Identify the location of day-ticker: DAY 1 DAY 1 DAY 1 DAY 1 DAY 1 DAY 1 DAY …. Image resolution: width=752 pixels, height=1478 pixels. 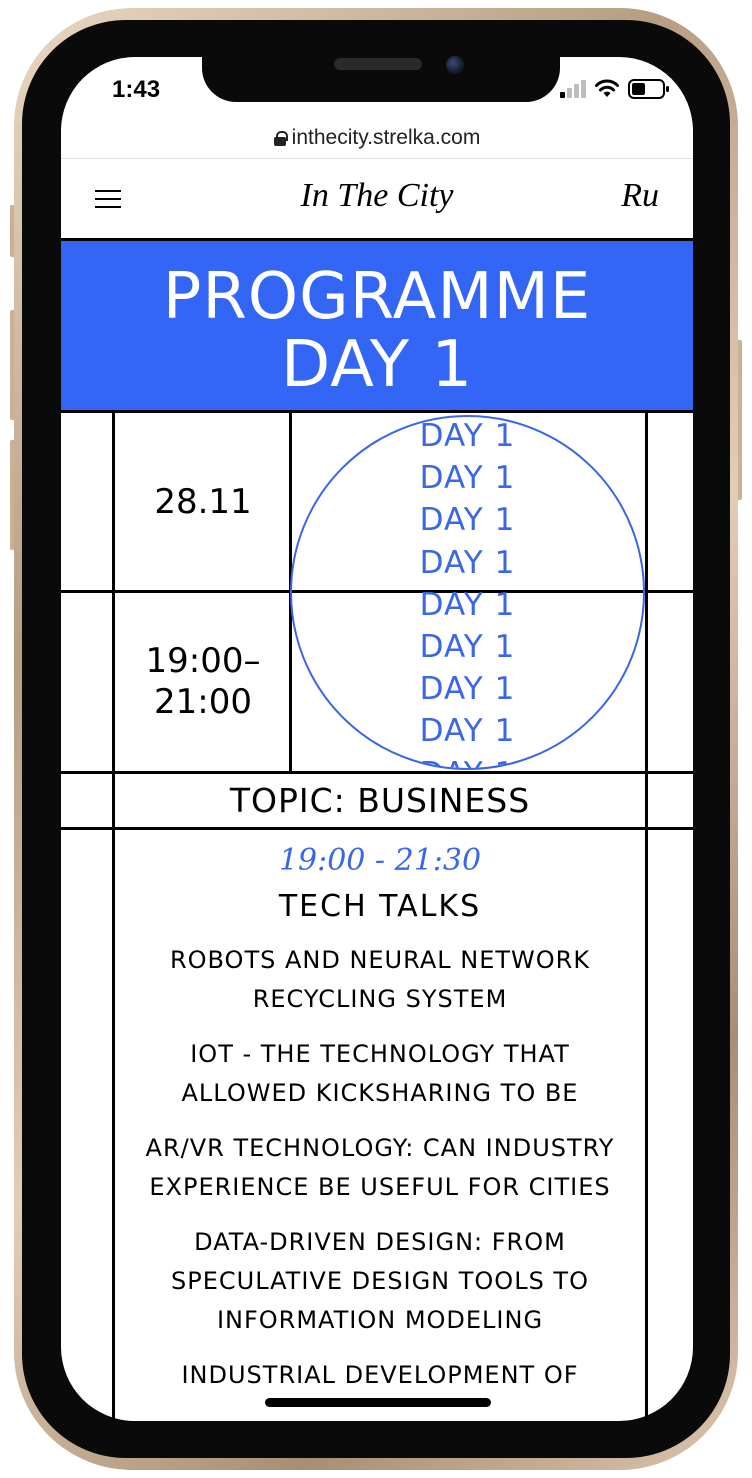
(467, 592).